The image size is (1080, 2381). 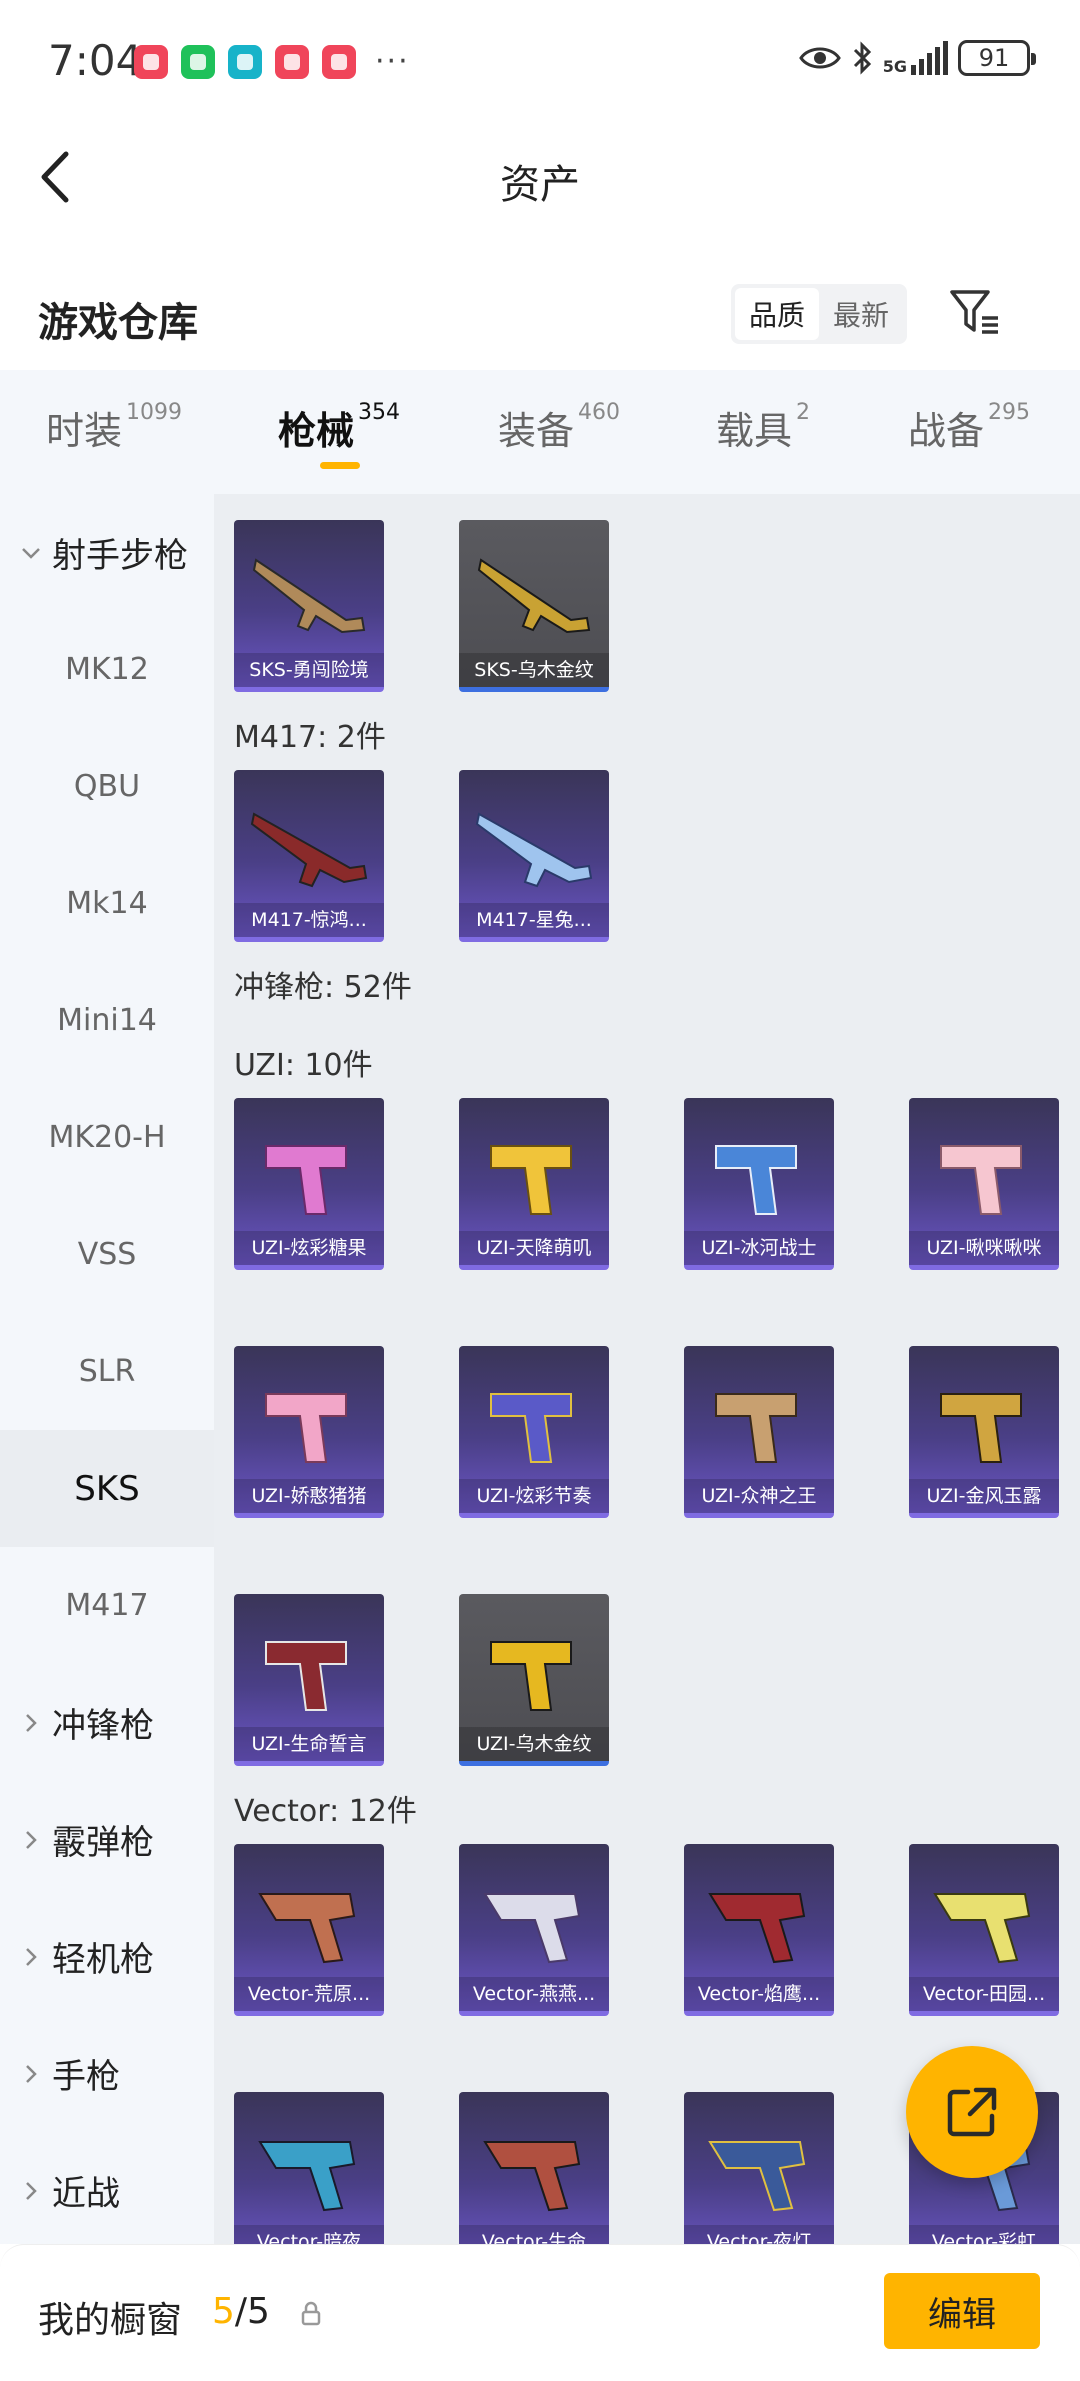 What do you see at coordinates (107, 1371) in the screenshot?
I see `sidebar-item-slr: SLR` at bounding box center [107, 1371].